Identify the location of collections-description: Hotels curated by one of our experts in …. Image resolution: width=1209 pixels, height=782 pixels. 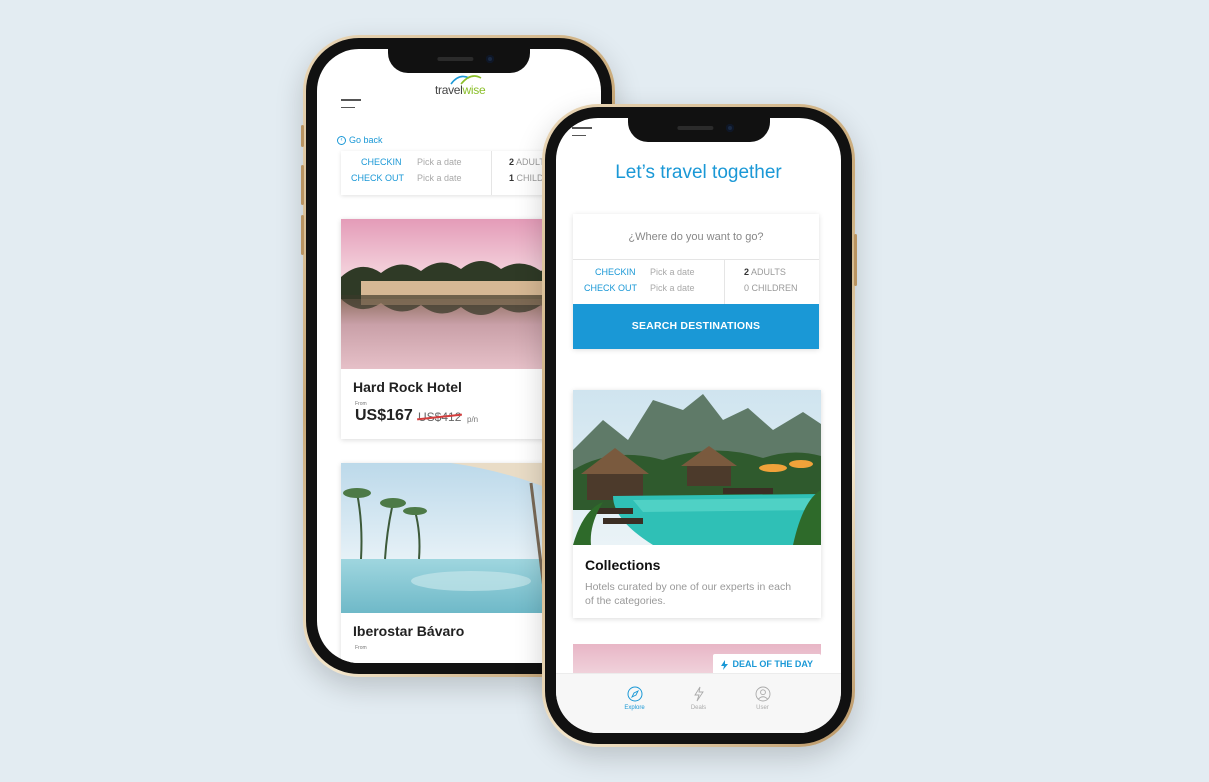
(688, 594).